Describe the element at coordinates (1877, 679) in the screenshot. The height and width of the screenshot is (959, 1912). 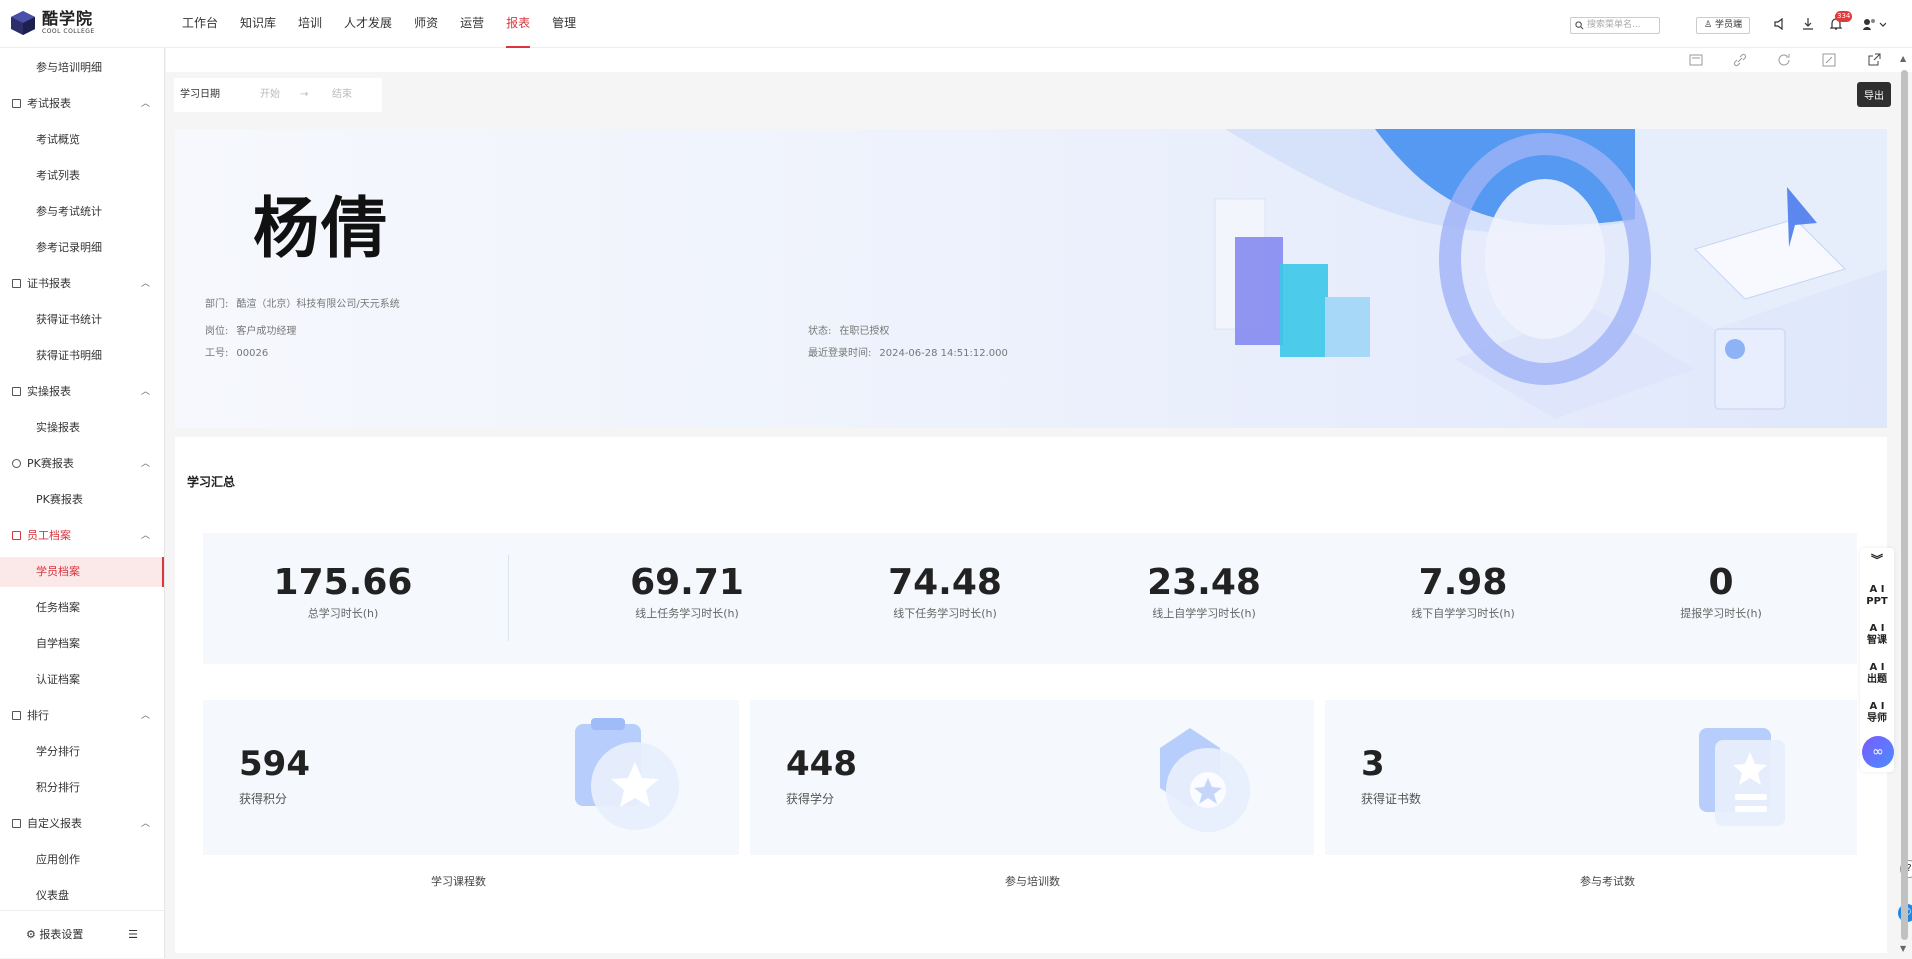
I see `ai-label: 出题` at that location.